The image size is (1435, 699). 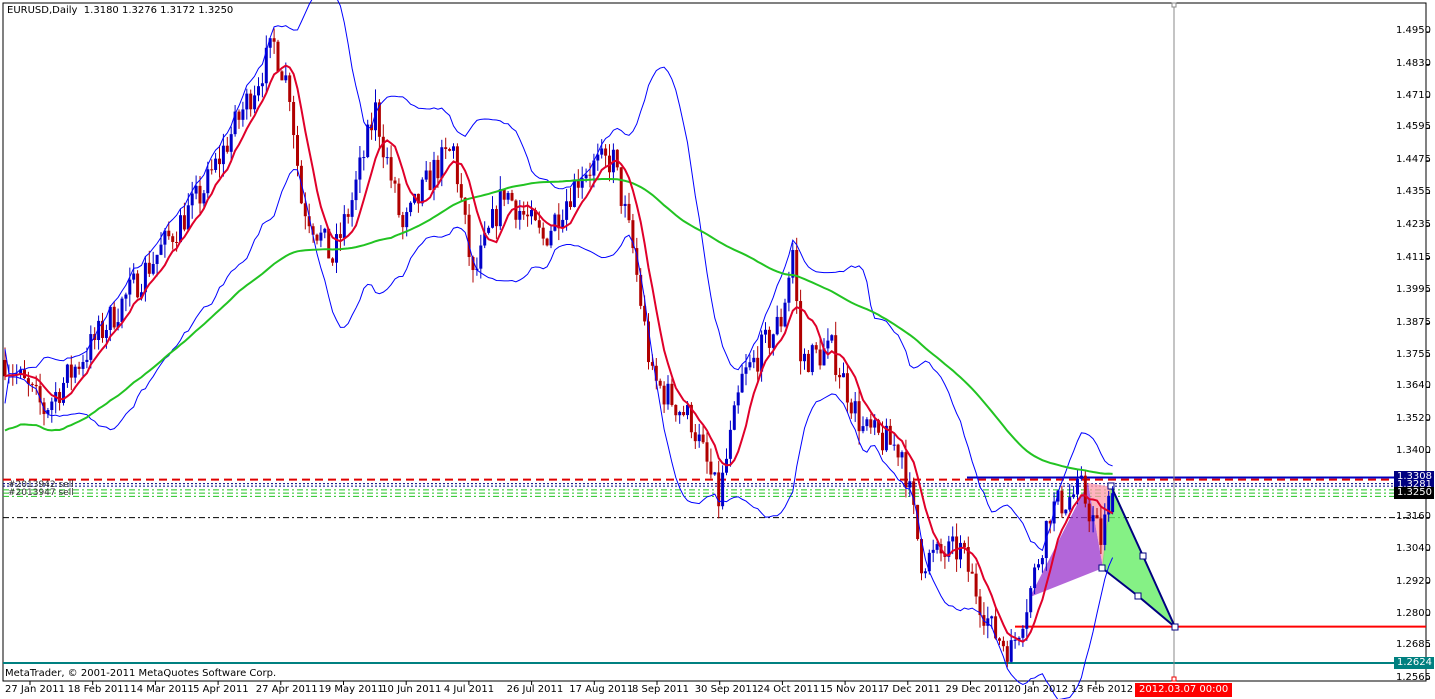 What do you see at coordinates (41, 493) in the screenshot?
I see `order-label: #2013947 sell` at bounding box center [41, 493].